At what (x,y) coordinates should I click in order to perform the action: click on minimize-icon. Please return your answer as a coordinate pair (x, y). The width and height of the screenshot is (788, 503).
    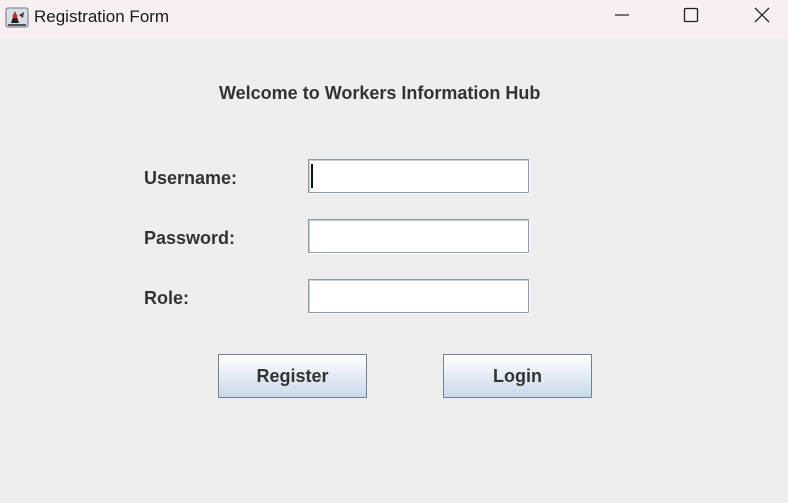
    Looking at the image, I should click on (622, 17).